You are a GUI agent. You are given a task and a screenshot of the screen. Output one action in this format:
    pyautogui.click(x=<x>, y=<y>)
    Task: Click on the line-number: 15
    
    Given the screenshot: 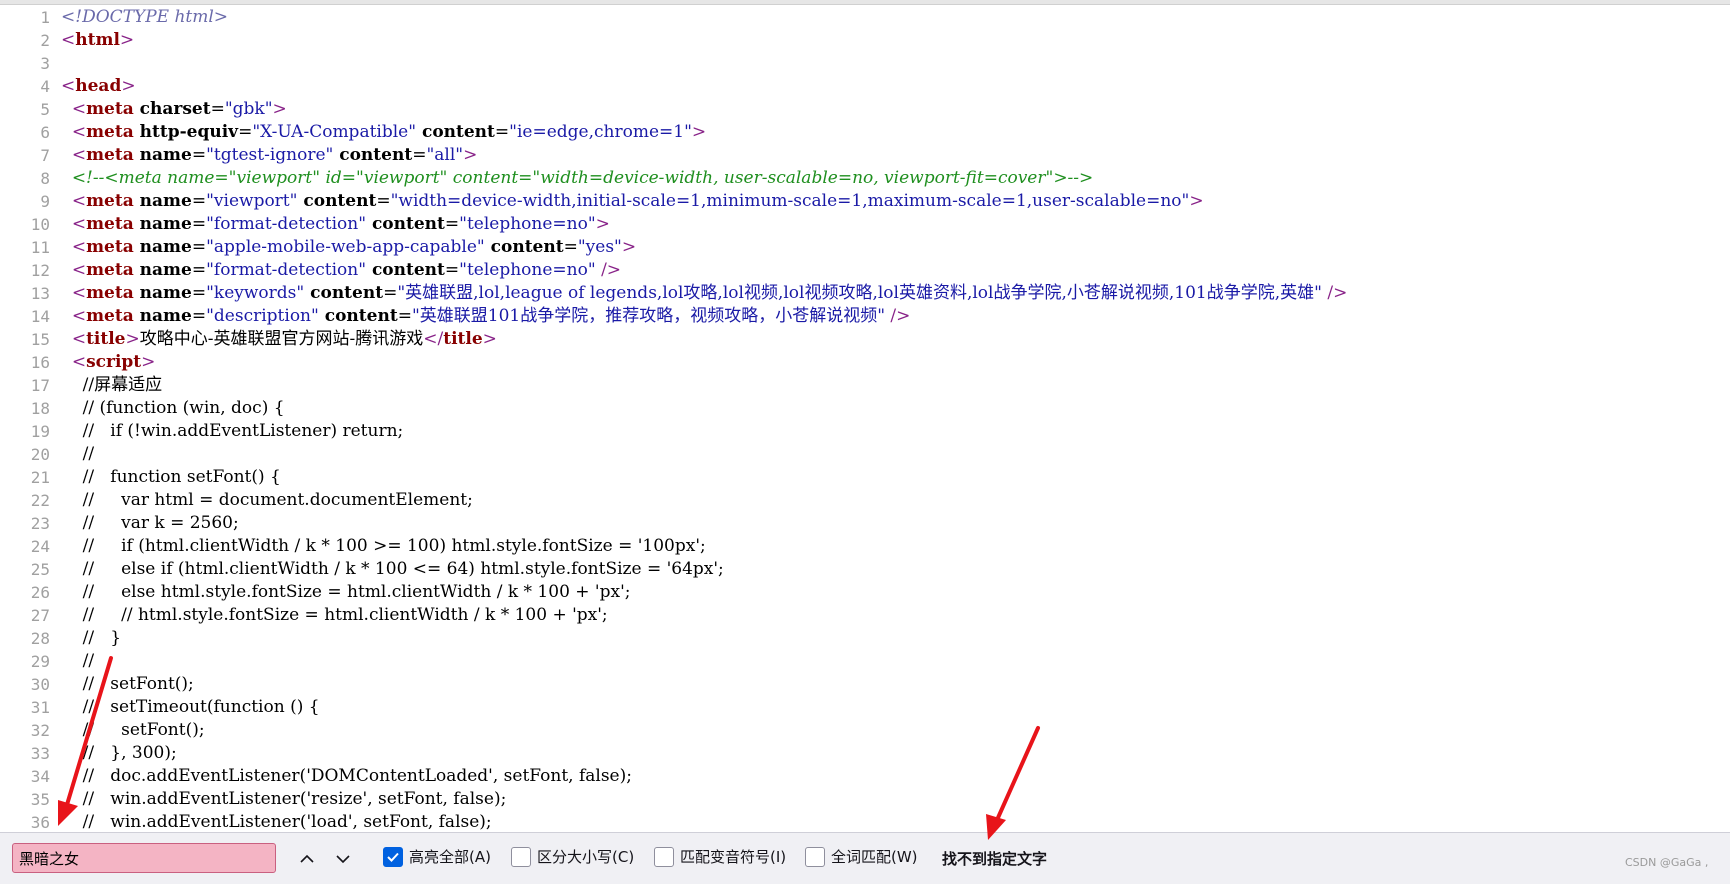 What is the action you would take?
    pyautogui.click(x=40, y=339)
    